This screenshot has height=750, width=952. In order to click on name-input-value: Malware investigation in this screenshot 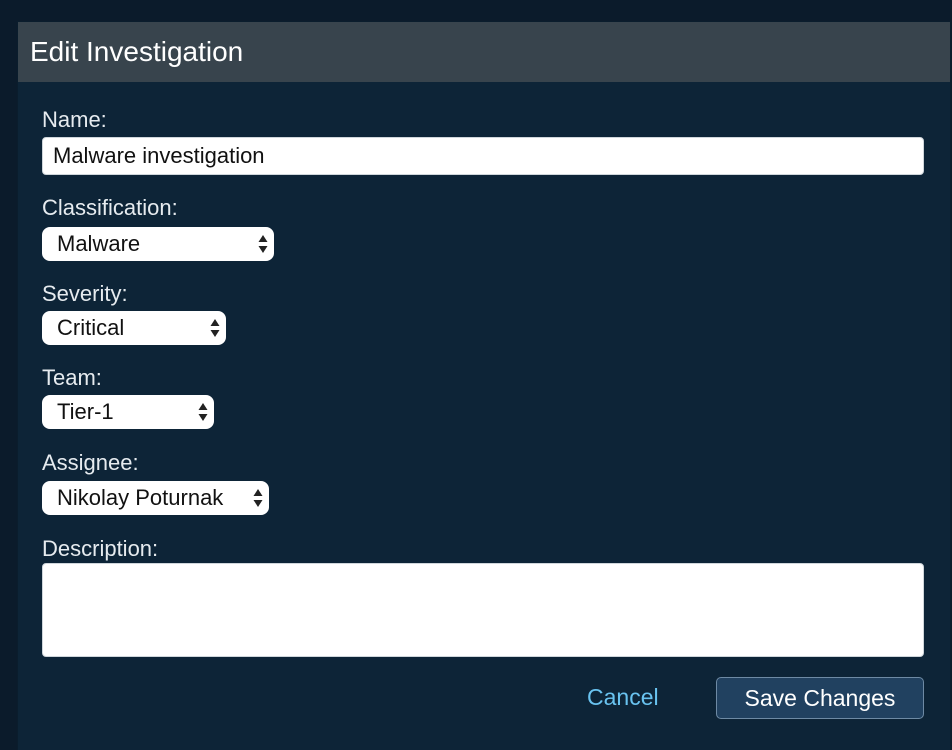, I will do `click(159, 155)`.